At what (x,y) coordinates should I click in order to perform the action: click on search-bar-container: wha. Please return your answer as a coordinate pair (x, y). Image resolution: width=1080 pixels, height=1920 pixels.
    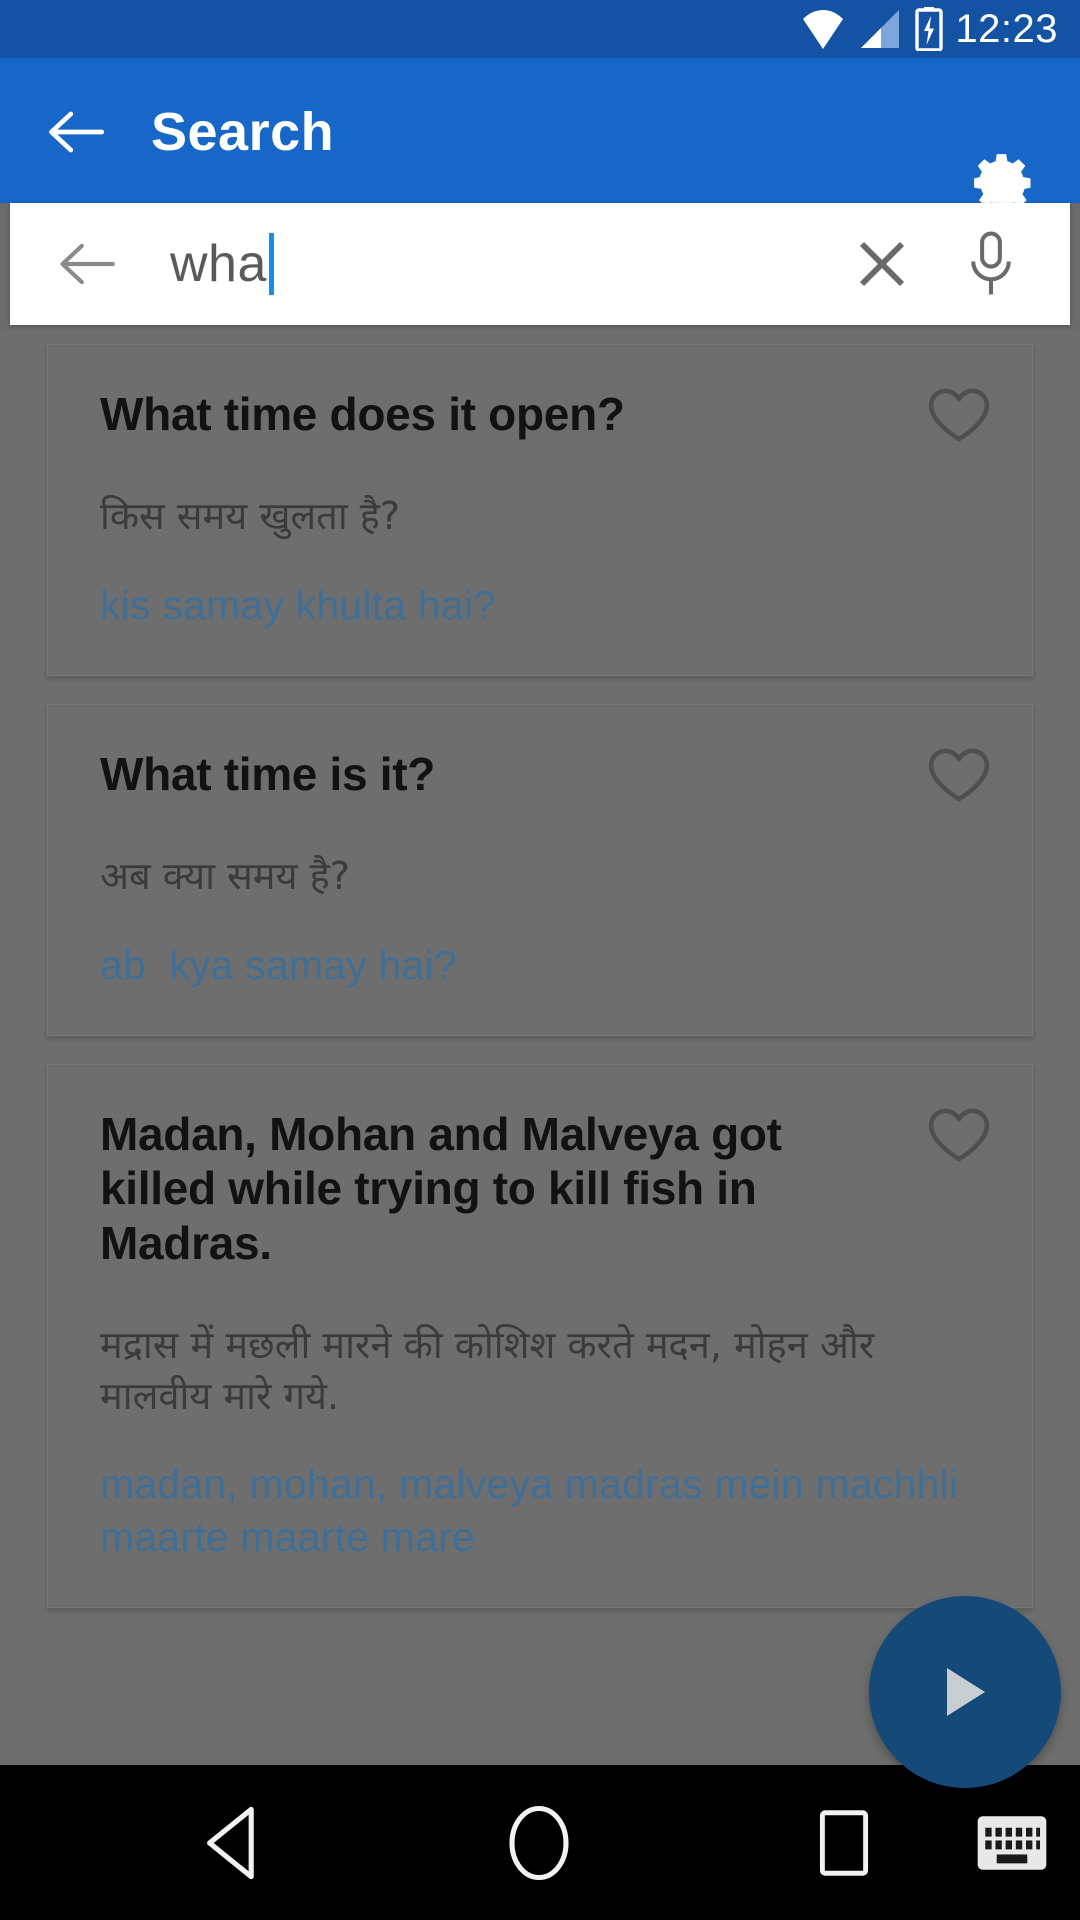
    Looking at the image, I should click on (540, 267).